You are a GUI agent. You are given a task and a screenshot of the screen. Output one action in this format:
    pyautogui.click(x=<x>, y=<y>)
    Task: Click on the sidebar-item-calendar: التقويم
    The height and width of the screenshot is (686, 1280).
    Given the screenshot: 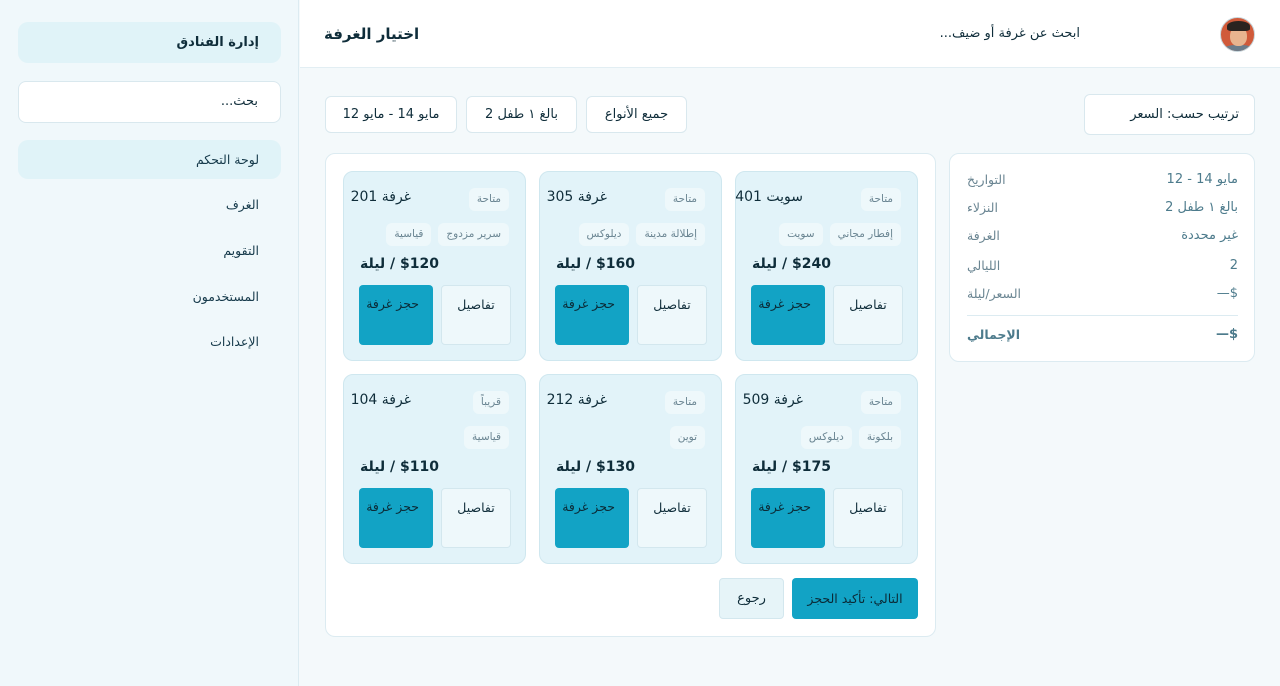 What is the action you would take?
    pyautogui.click(x=149, y=250)
    